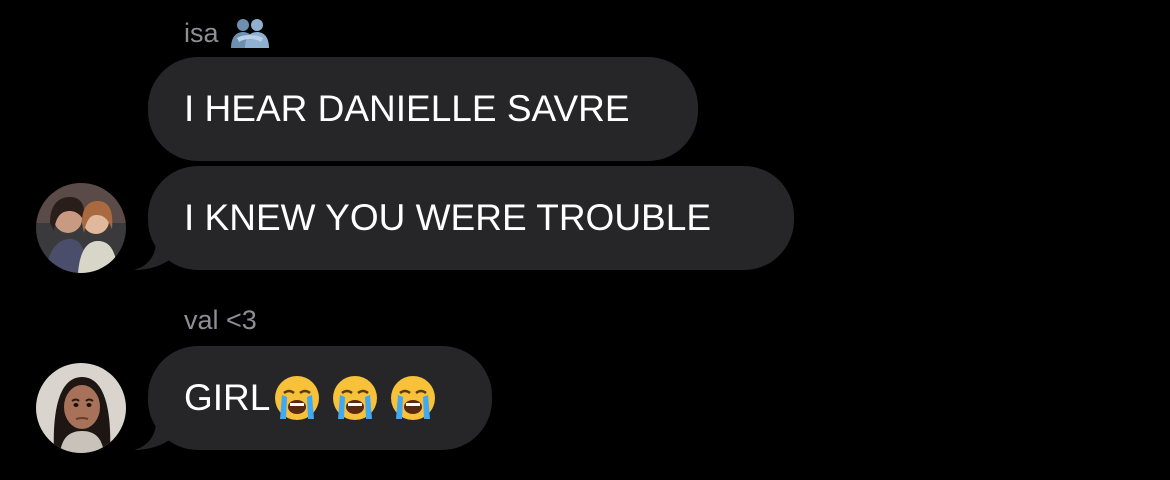  Describe the element at coordinates (249, 33) in the screenshot. I see `people-hug-icon` at that location.